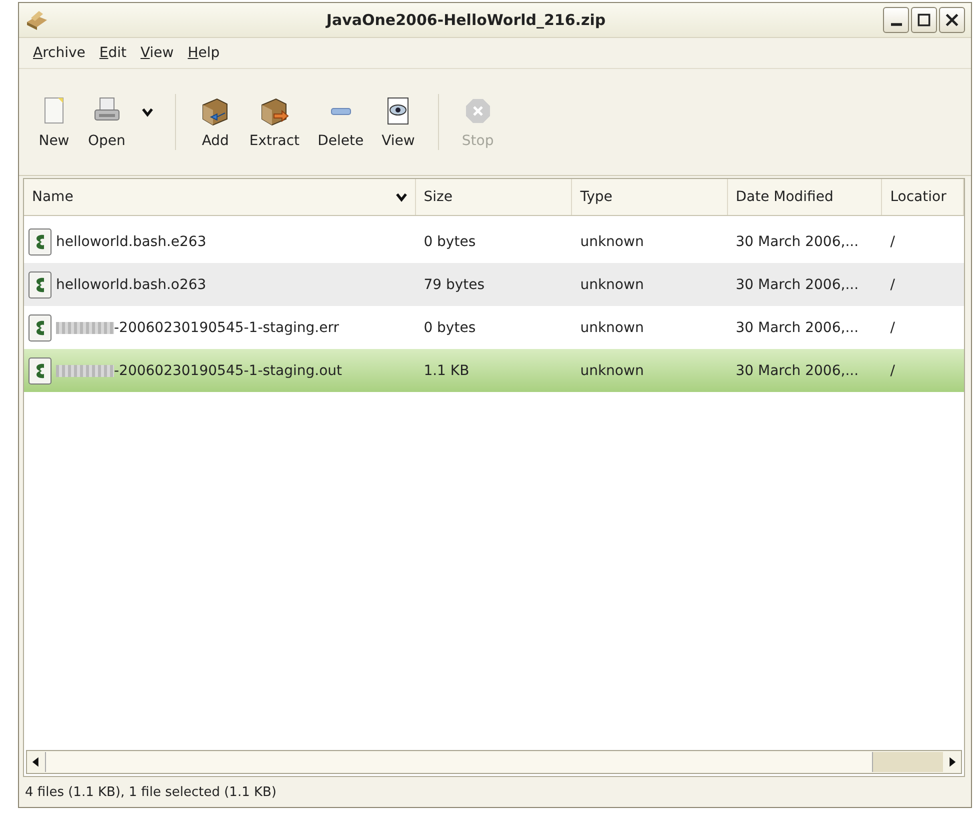 This screenshot has width=975, height=813. What do you see at coordinates (494, 197) in the screenshot?
I see `column-header: Size` at bounding box center [494, 197].